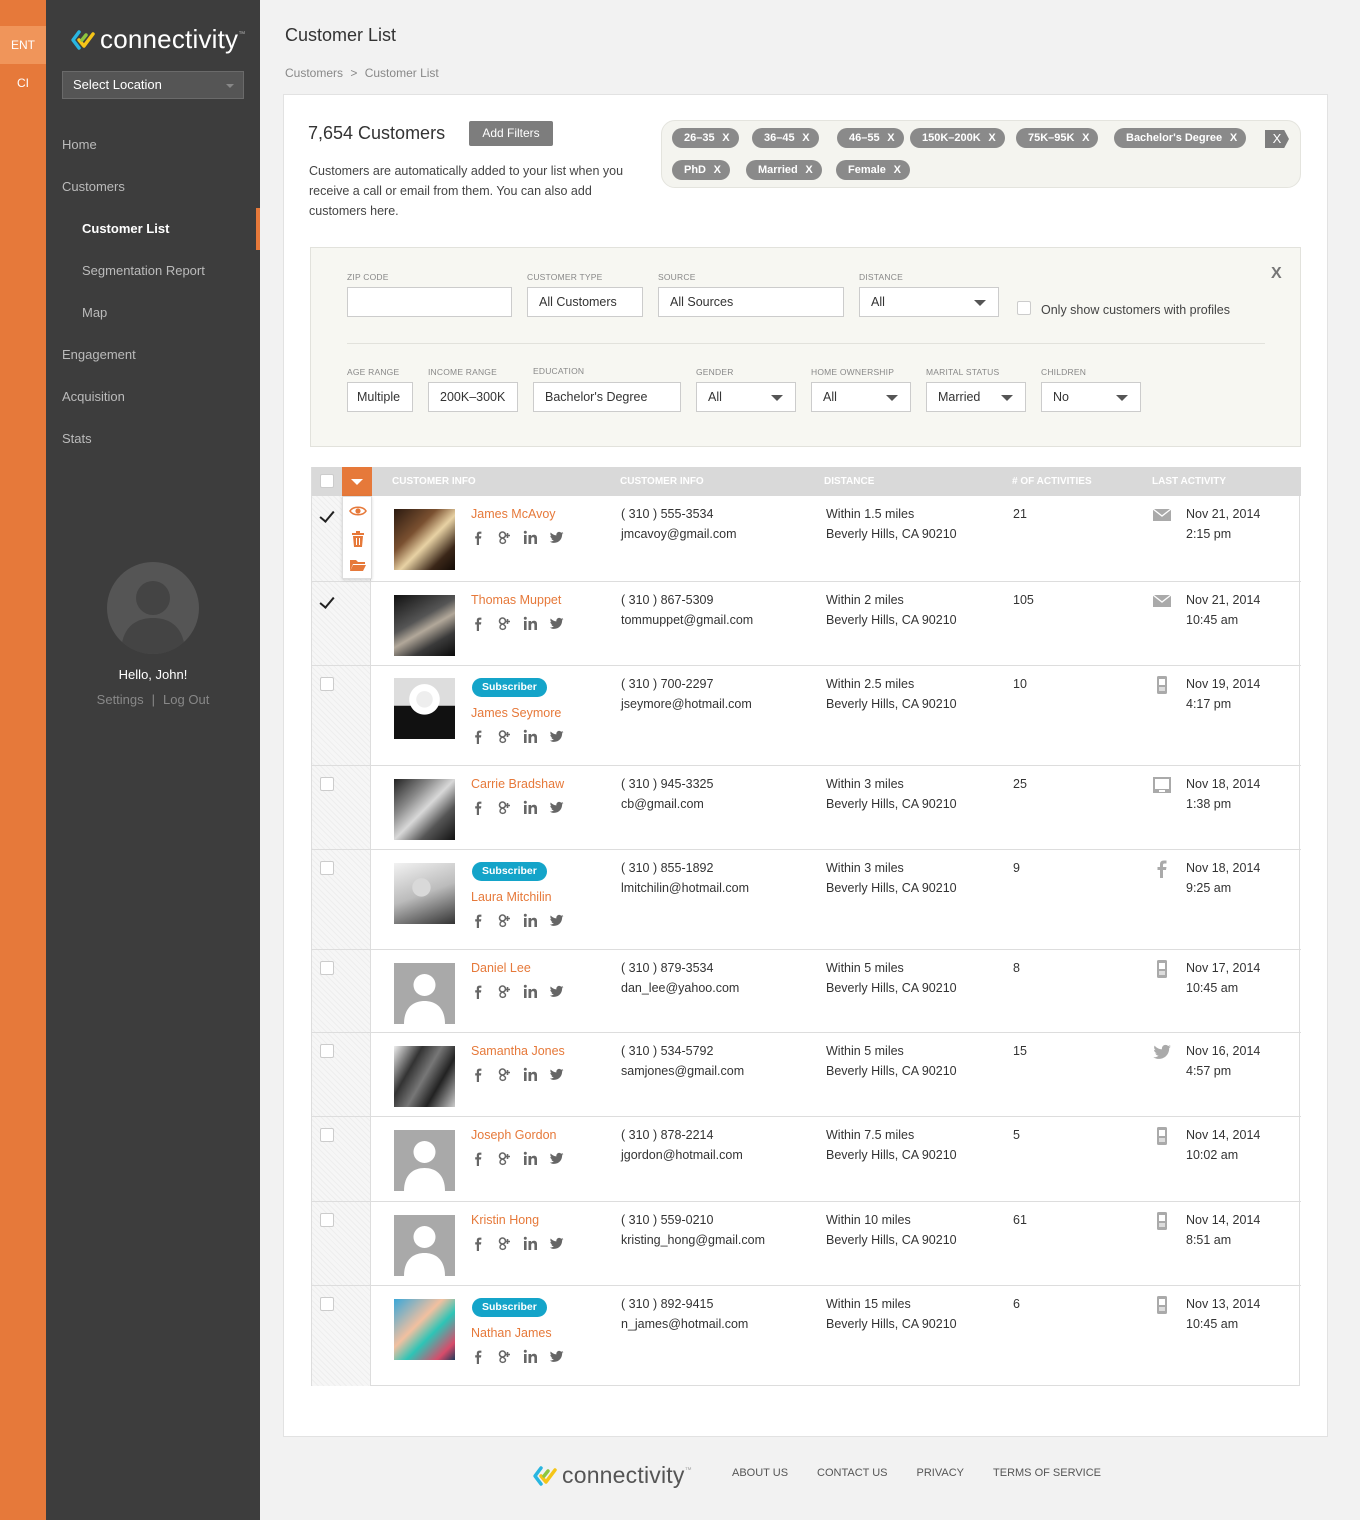 The image size is (1360, 1520). I want to click on customer-email: dan_lee@yahoo.com, so click(680, 988).